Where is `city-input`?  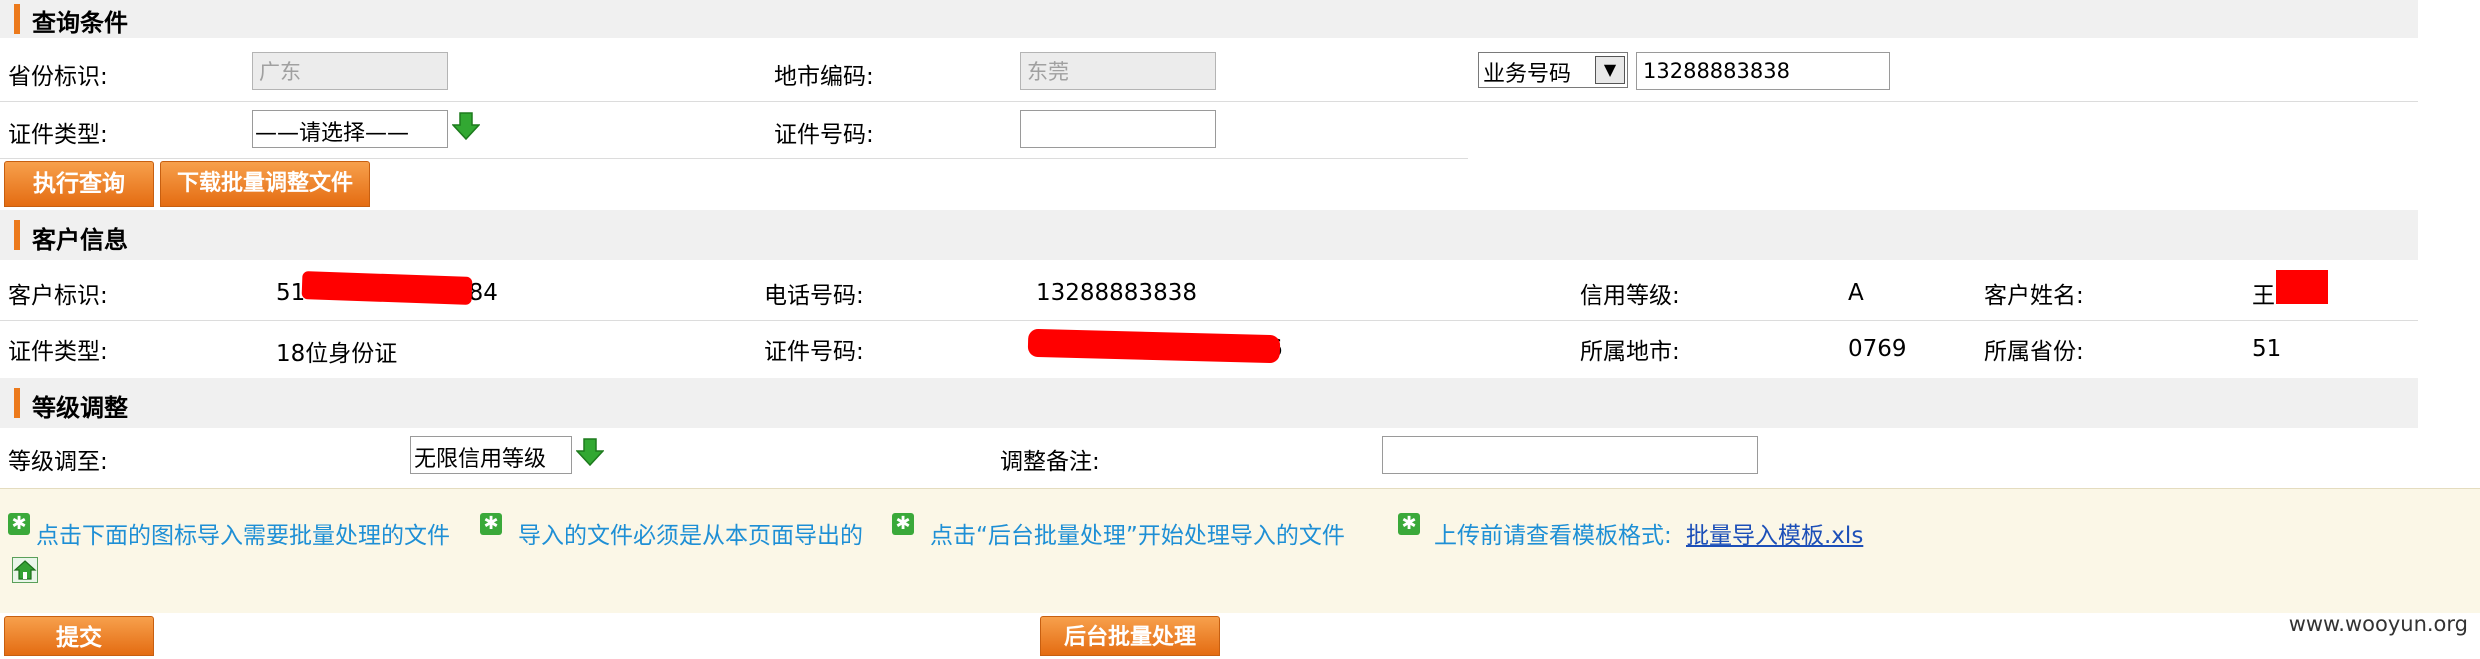
city-input is located at coordinates (1118, 71).